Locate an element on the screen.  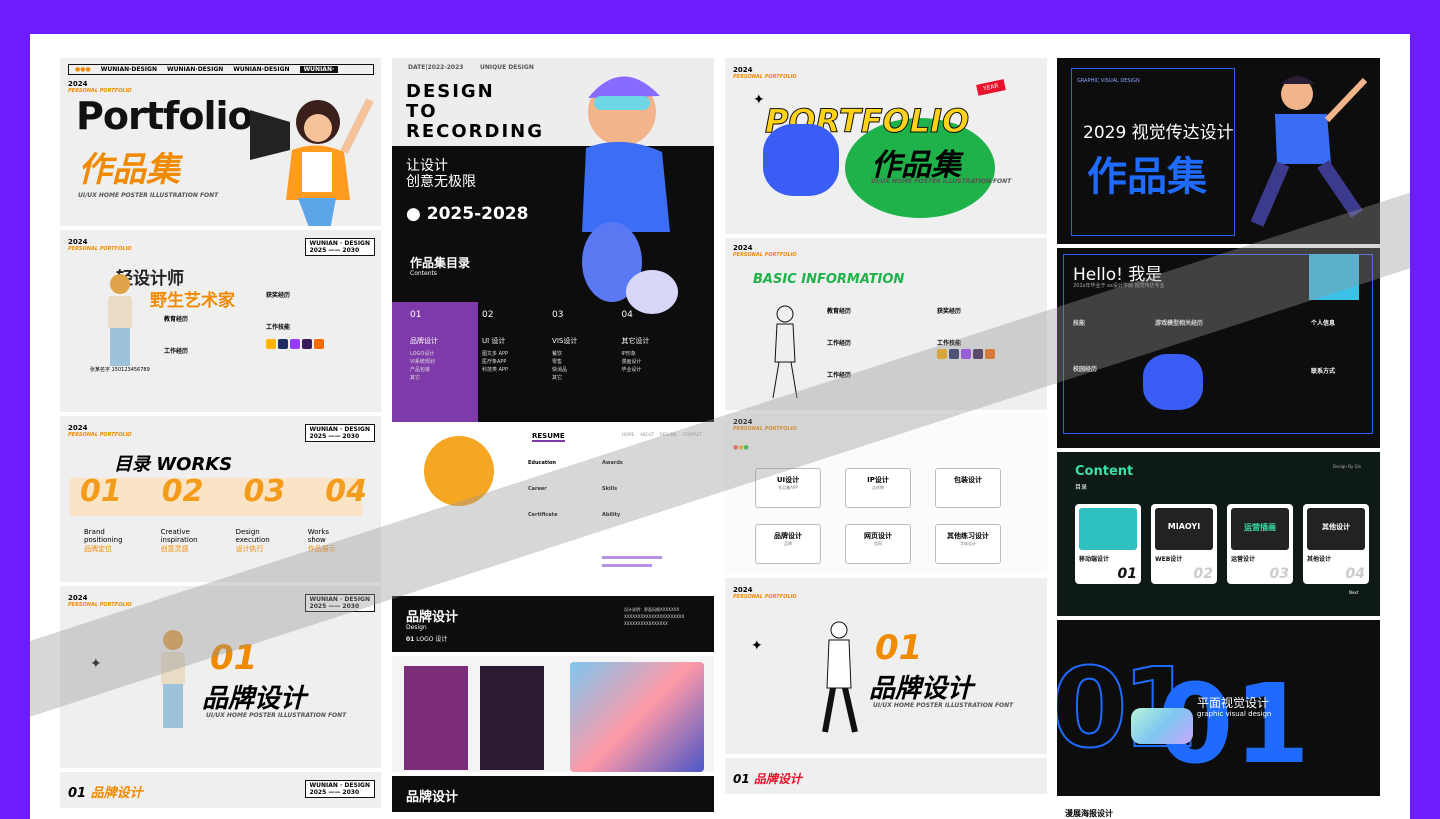
section-header-panel: 01 品牌设计 is located at coordinates (886, 778).